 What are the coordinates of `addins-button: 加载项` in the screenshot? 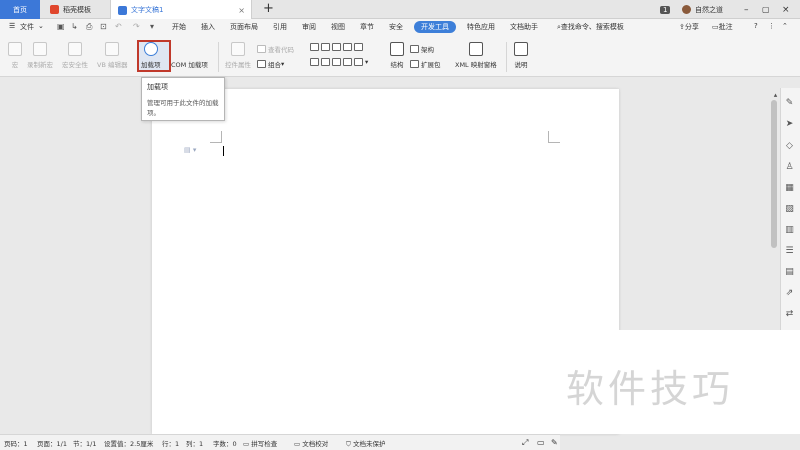 It's located at (151, 55).